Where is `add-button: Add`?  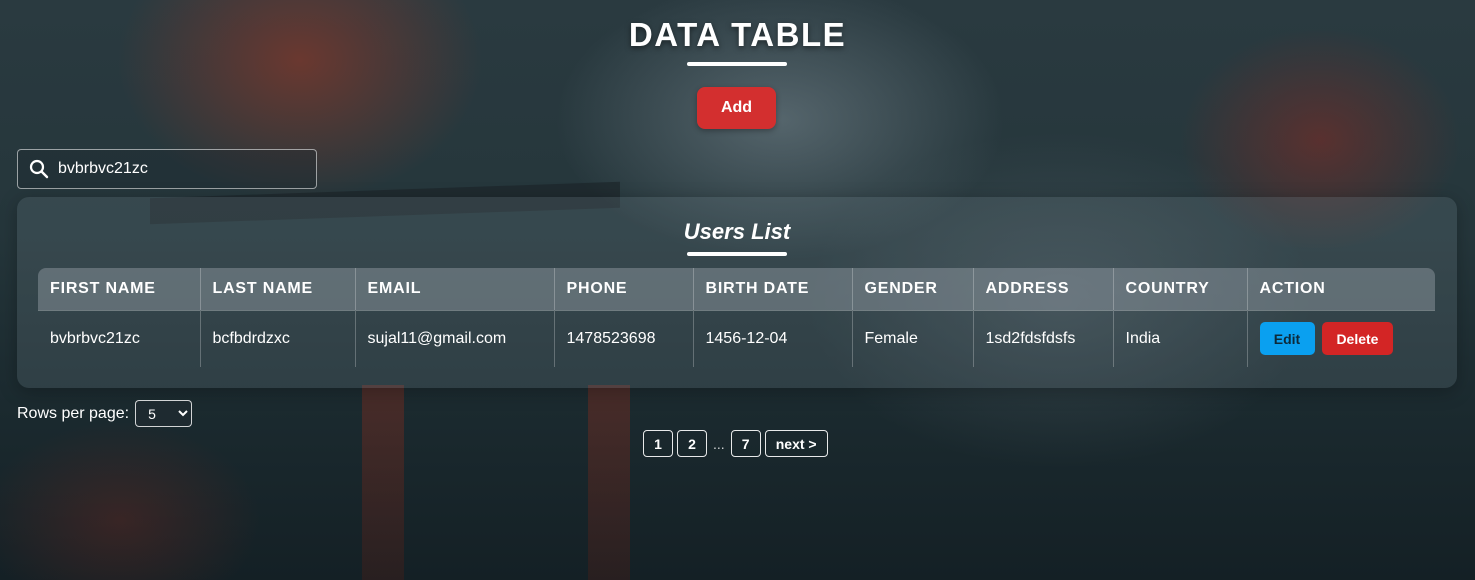 add-button: Add is located at coordinates (736, 108).